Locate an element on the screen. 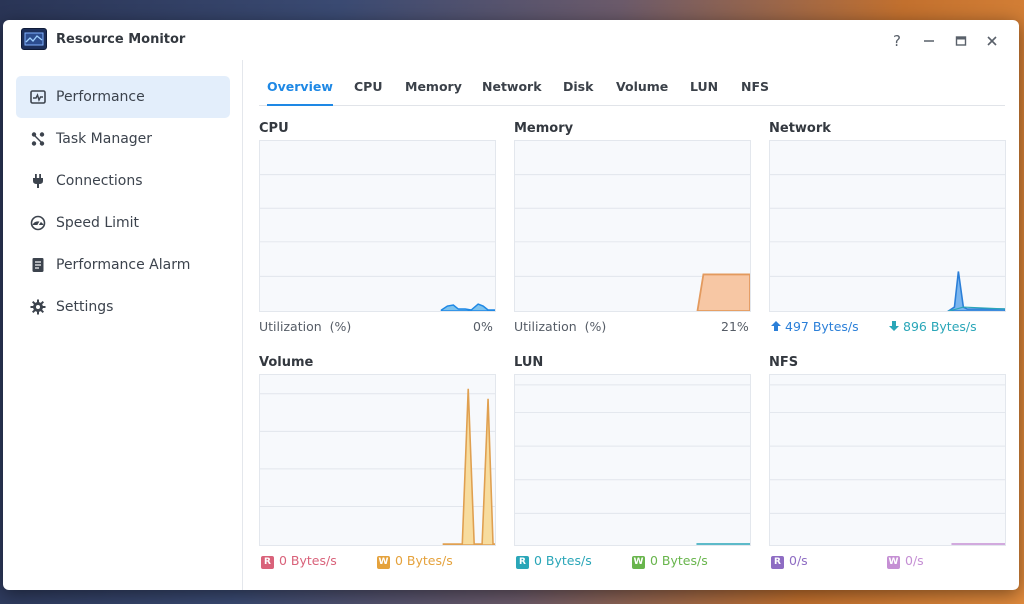 This screenshot has width=1024, height=604. minimize-button is located at coordinates (929, 41).